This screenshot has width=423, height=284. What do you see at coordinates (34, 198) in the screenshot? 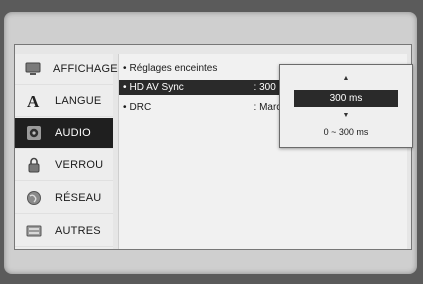
I see `network-icon` at bounding box center [34, 198].